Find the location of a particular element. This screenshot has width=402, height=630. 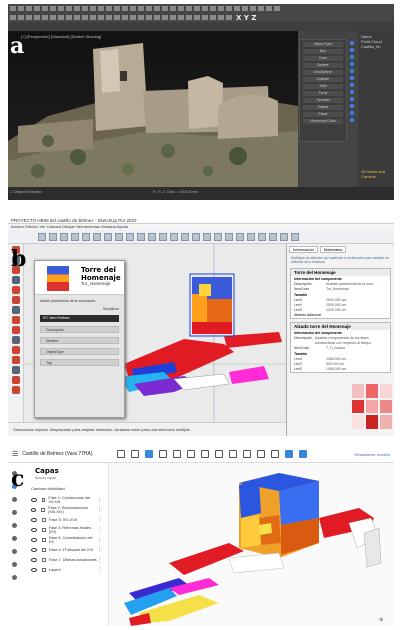

create-cylinder-button: Cylinder is located at coordinates (323, 79).